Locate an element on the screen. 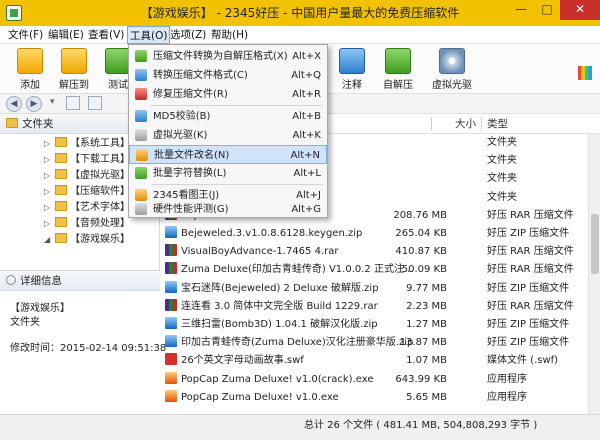 This screenshot has height=440, width=600. file-type: 好压 ZIP 压缩文件 is located at coordinates (528, 343).